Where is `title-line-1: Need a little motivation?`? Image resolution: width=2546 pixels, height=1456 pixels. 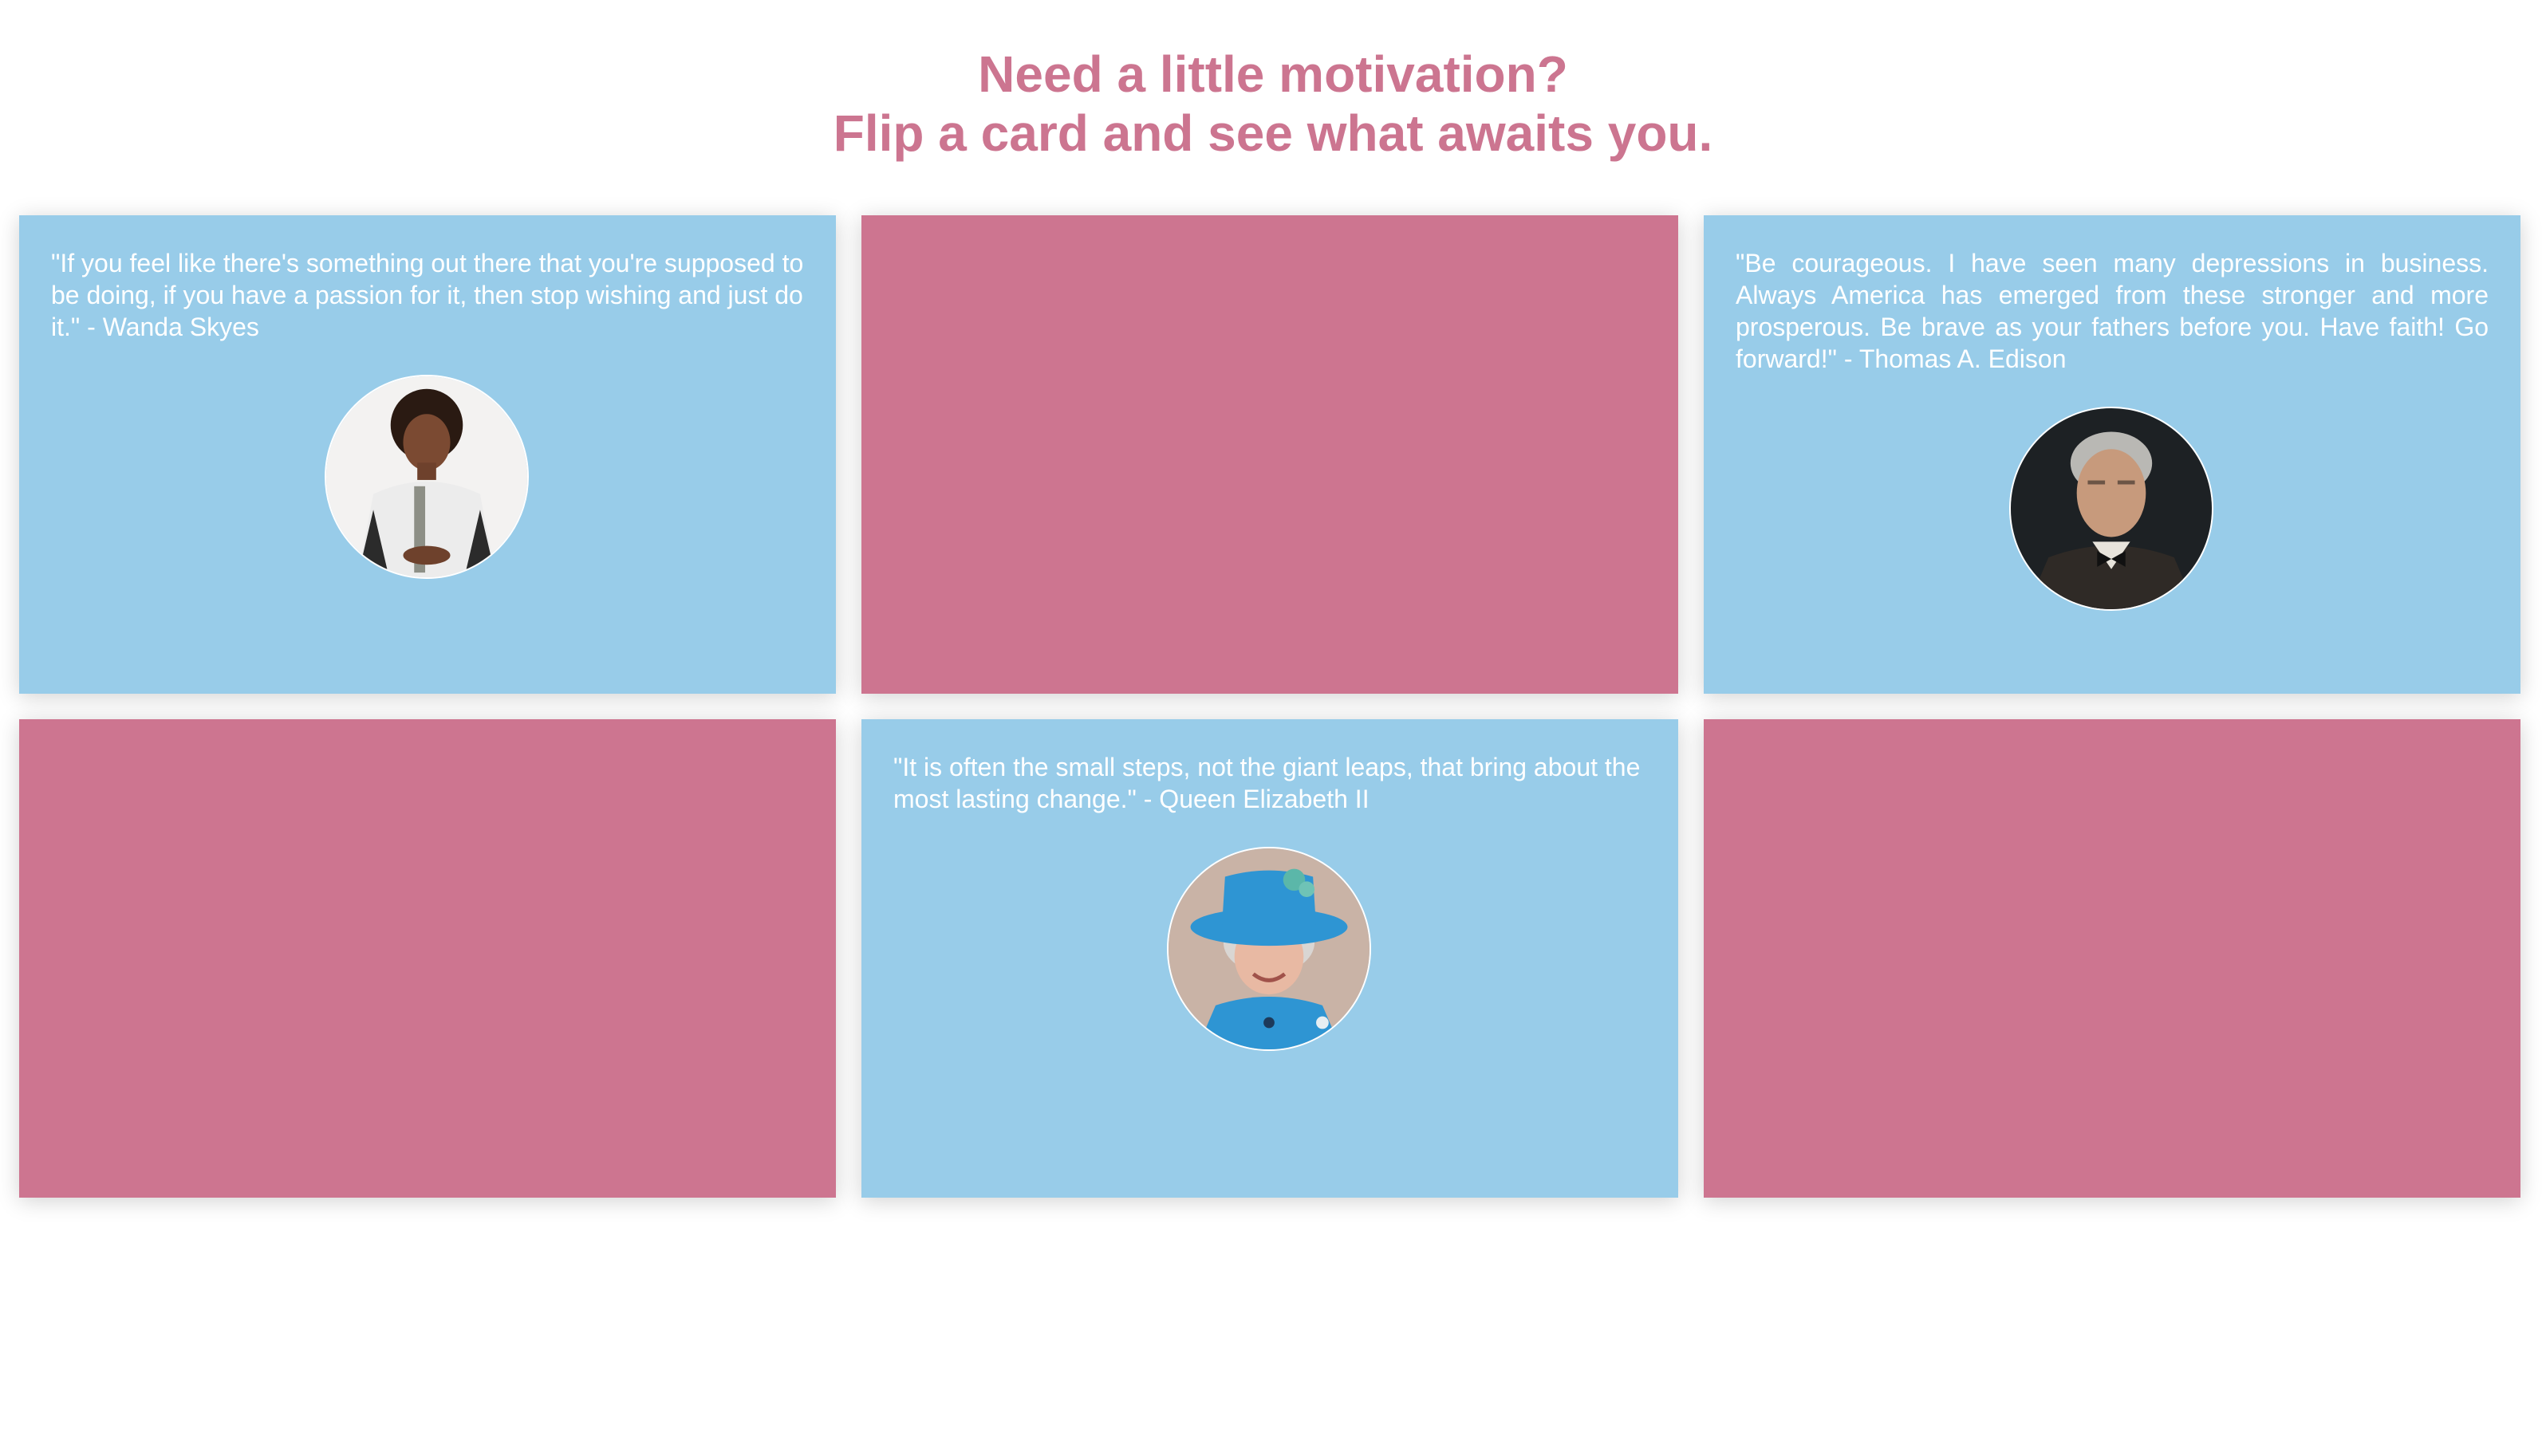
title-line-1: Need a little motivation? is located at coordinates (1273, 74).